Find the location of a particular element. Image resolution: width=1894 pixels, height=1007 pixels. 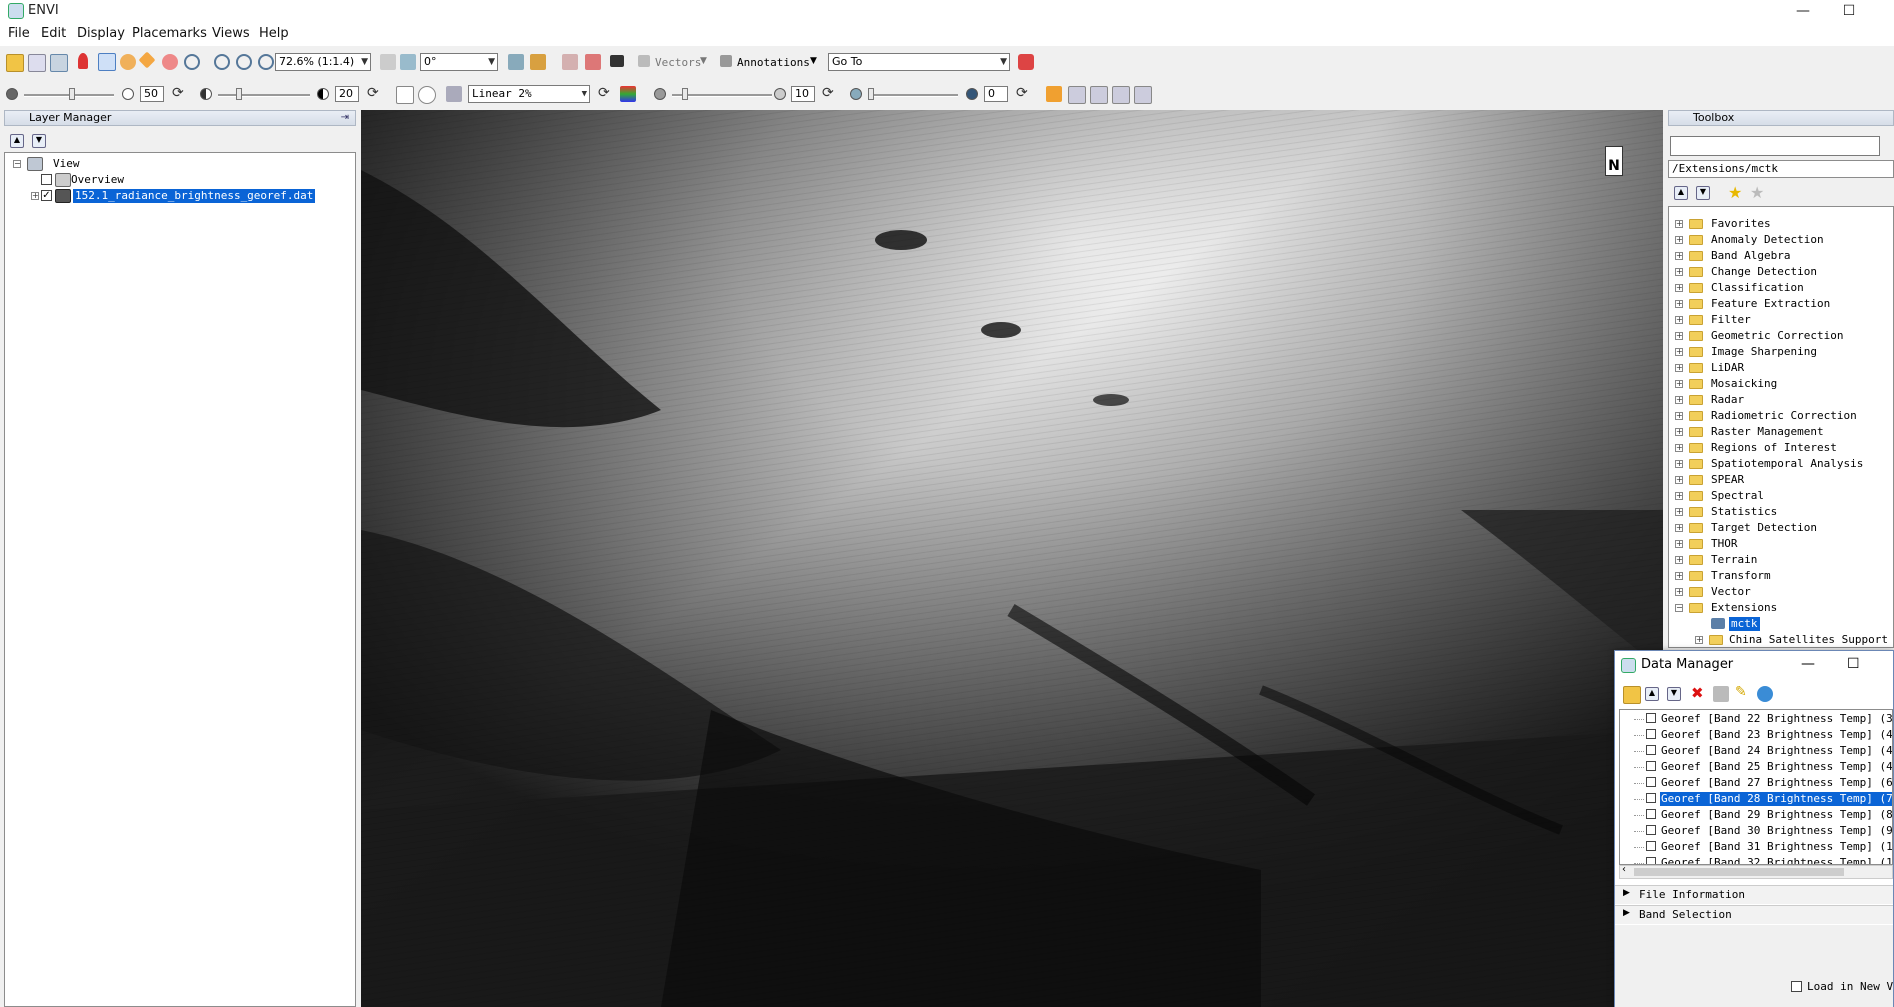

fly-icon is located at coordinates (147, 60).